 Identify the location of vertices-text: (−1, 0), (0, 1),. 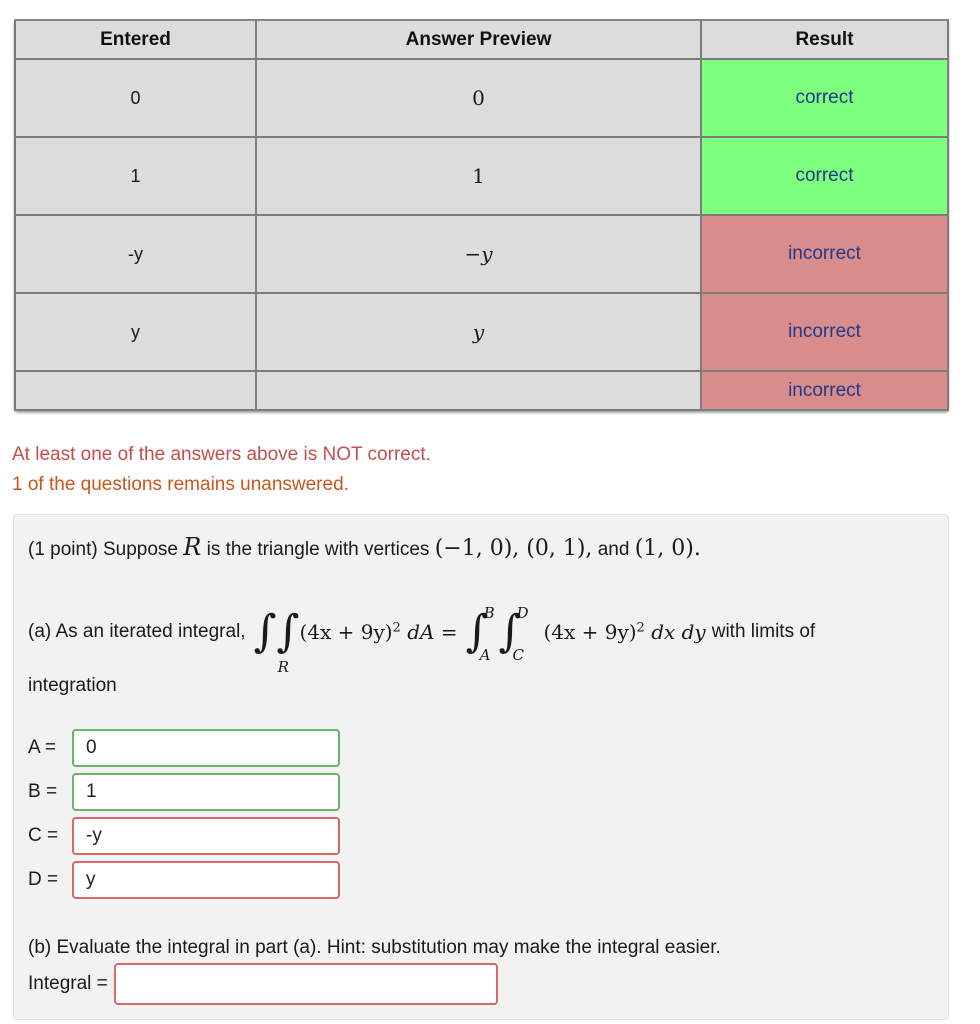
(513, 548).